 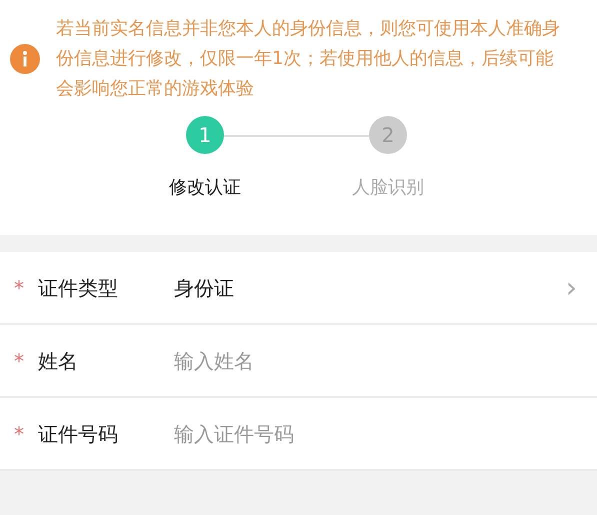 What do you see at coordinates (25, 59) in the screenshot?
I see `info-icon` at bounding box center [25, 59].